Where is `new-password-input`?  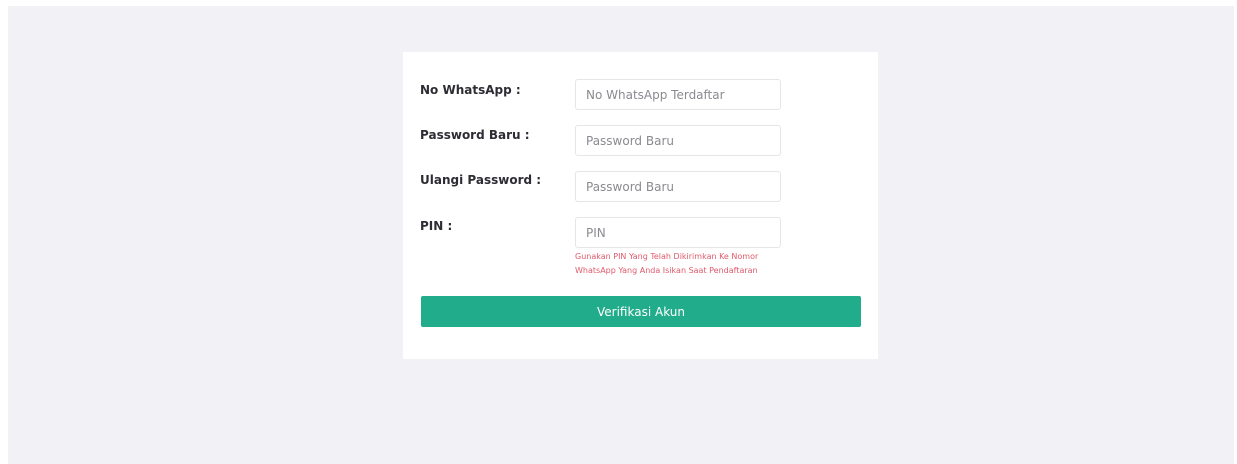
new-password-input is located at coordinates (678, 140).